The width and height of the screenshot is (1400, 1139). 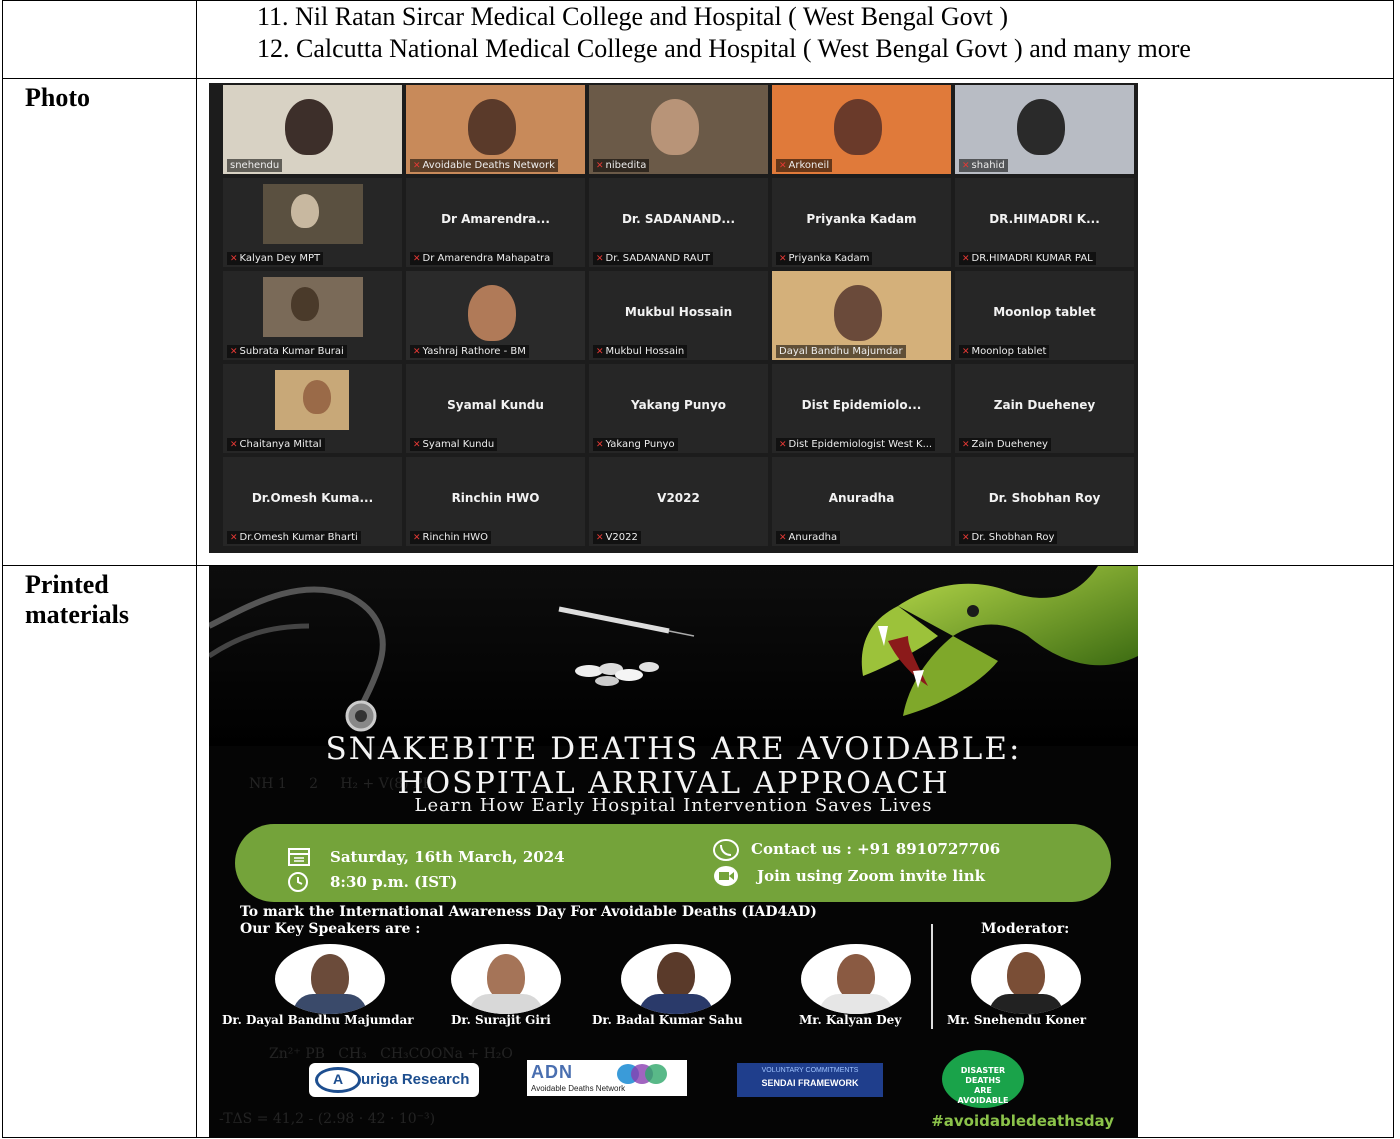 What do you see at coordinates (808, 537) in the screenshot?
I see `participant-name-label: ✕ Anuradha` at bounding box center [808, 537].